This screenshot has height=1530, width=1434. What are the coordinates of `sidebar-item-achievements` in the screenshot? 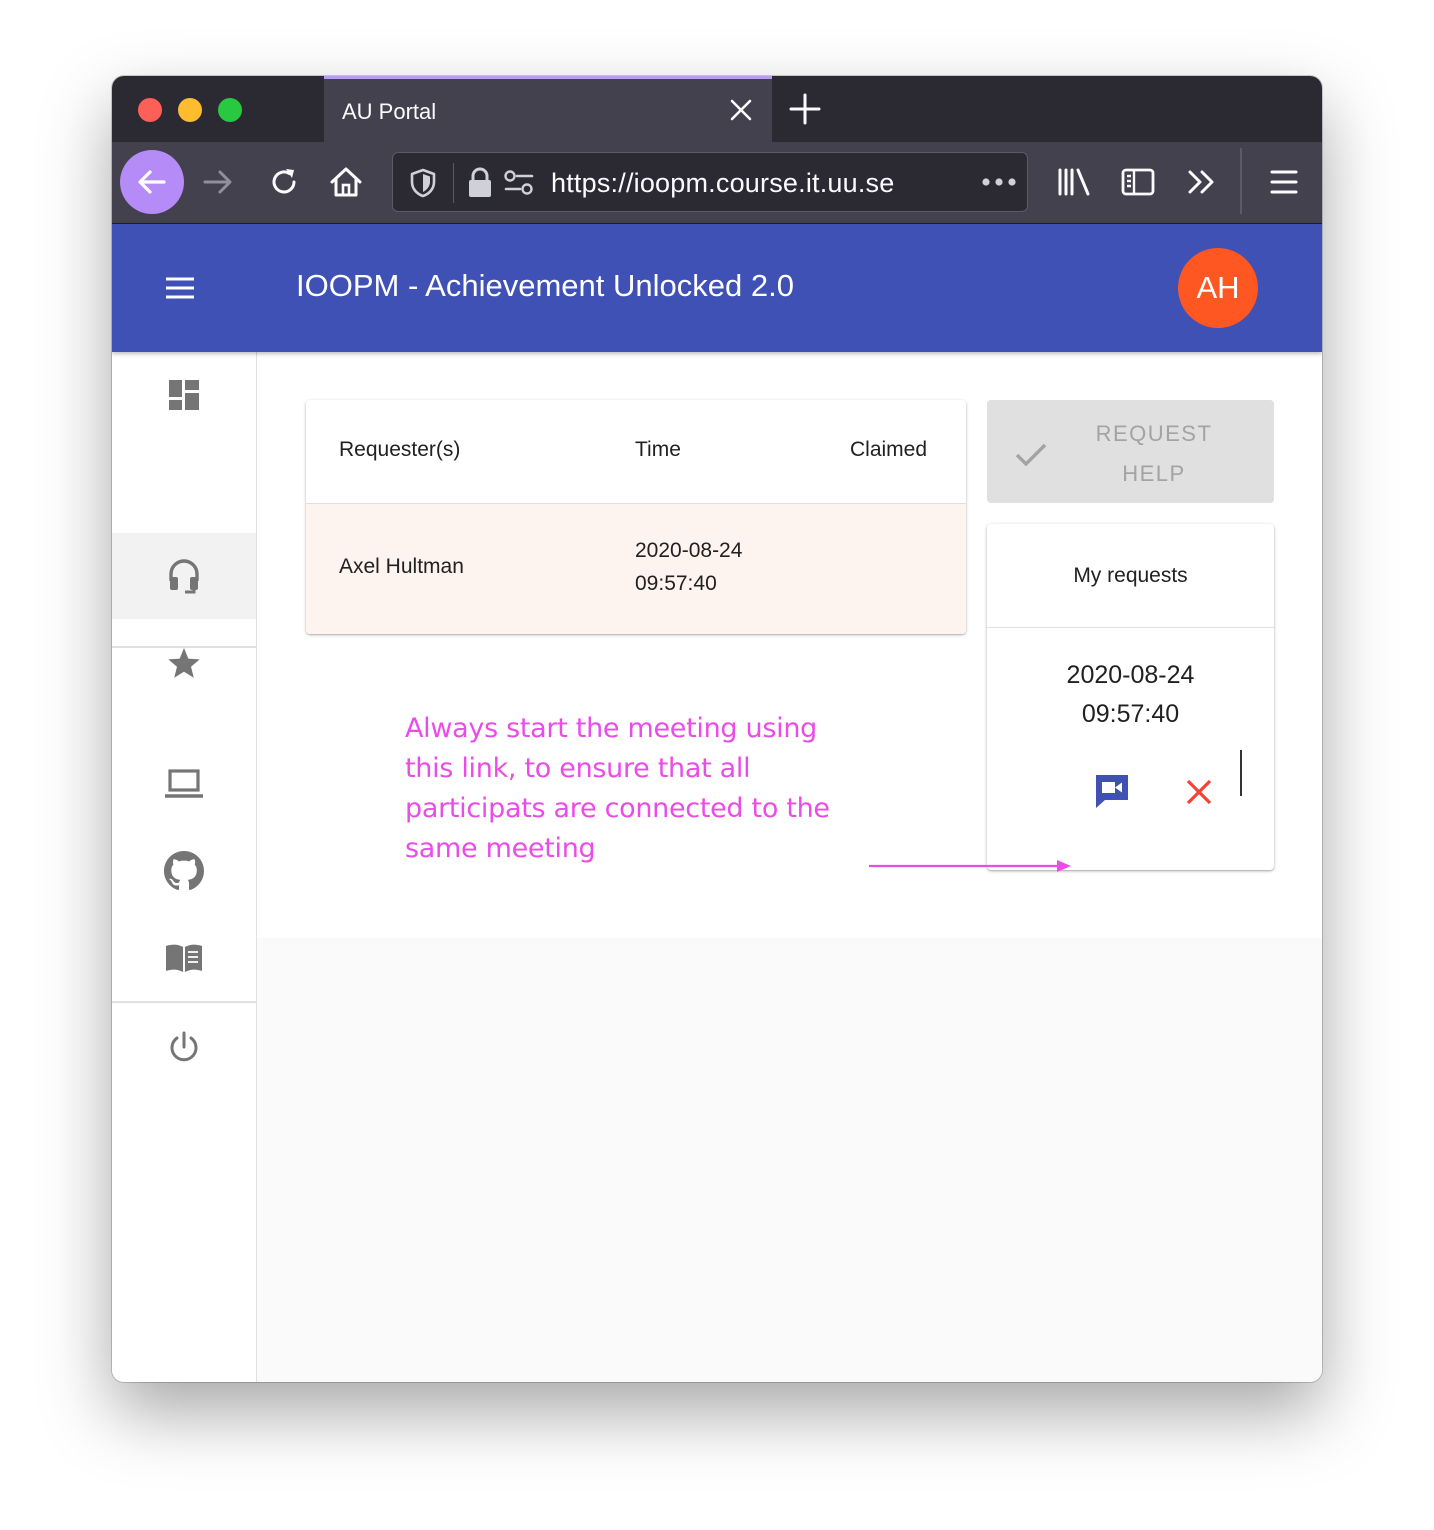 It's located at (184, 663).